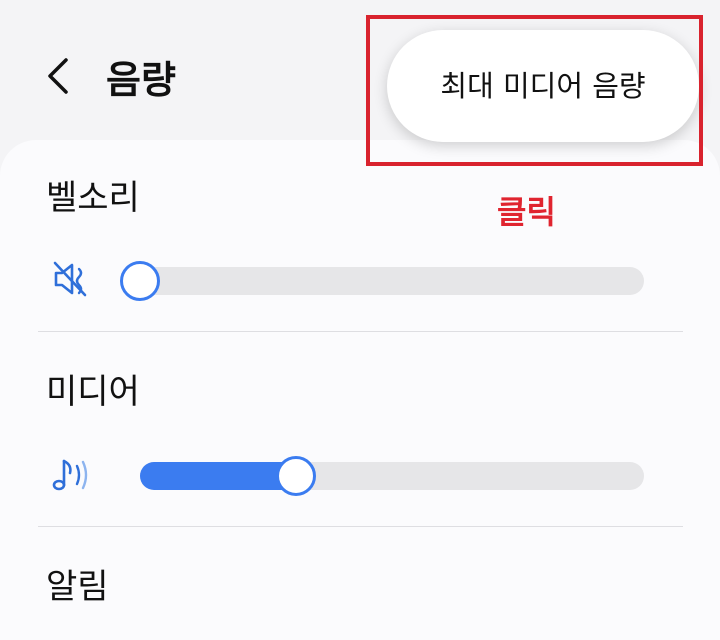  Describe the element at coordinates (77, 587) in the screenshot. I see `notifications-label: 알림` at that location.